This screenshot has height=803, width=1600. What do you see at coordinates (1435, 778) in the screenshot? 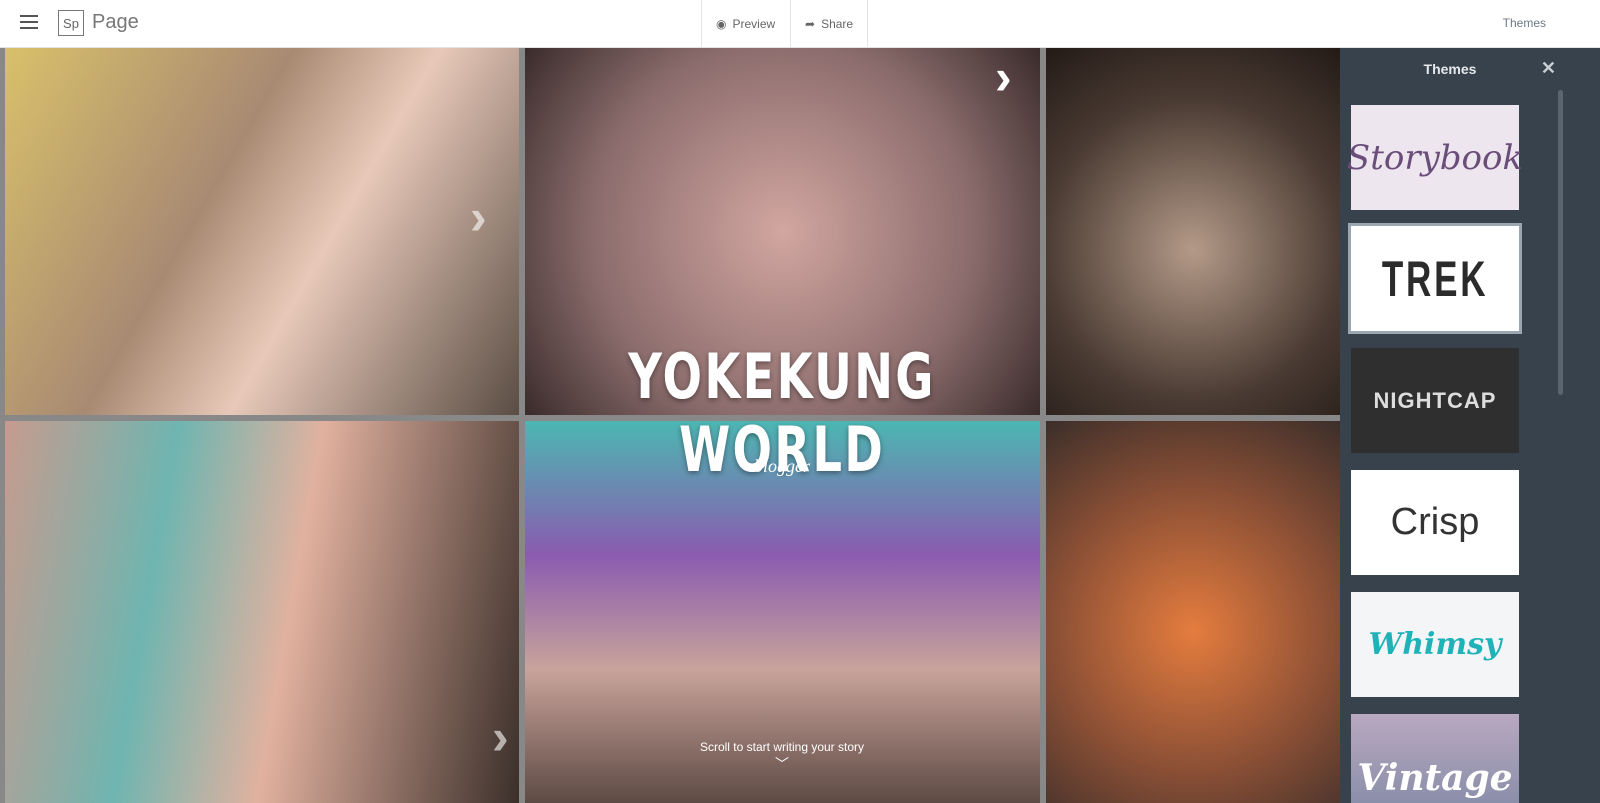
I see `theme-label: Vintage` at bounding box center [1435, 778].